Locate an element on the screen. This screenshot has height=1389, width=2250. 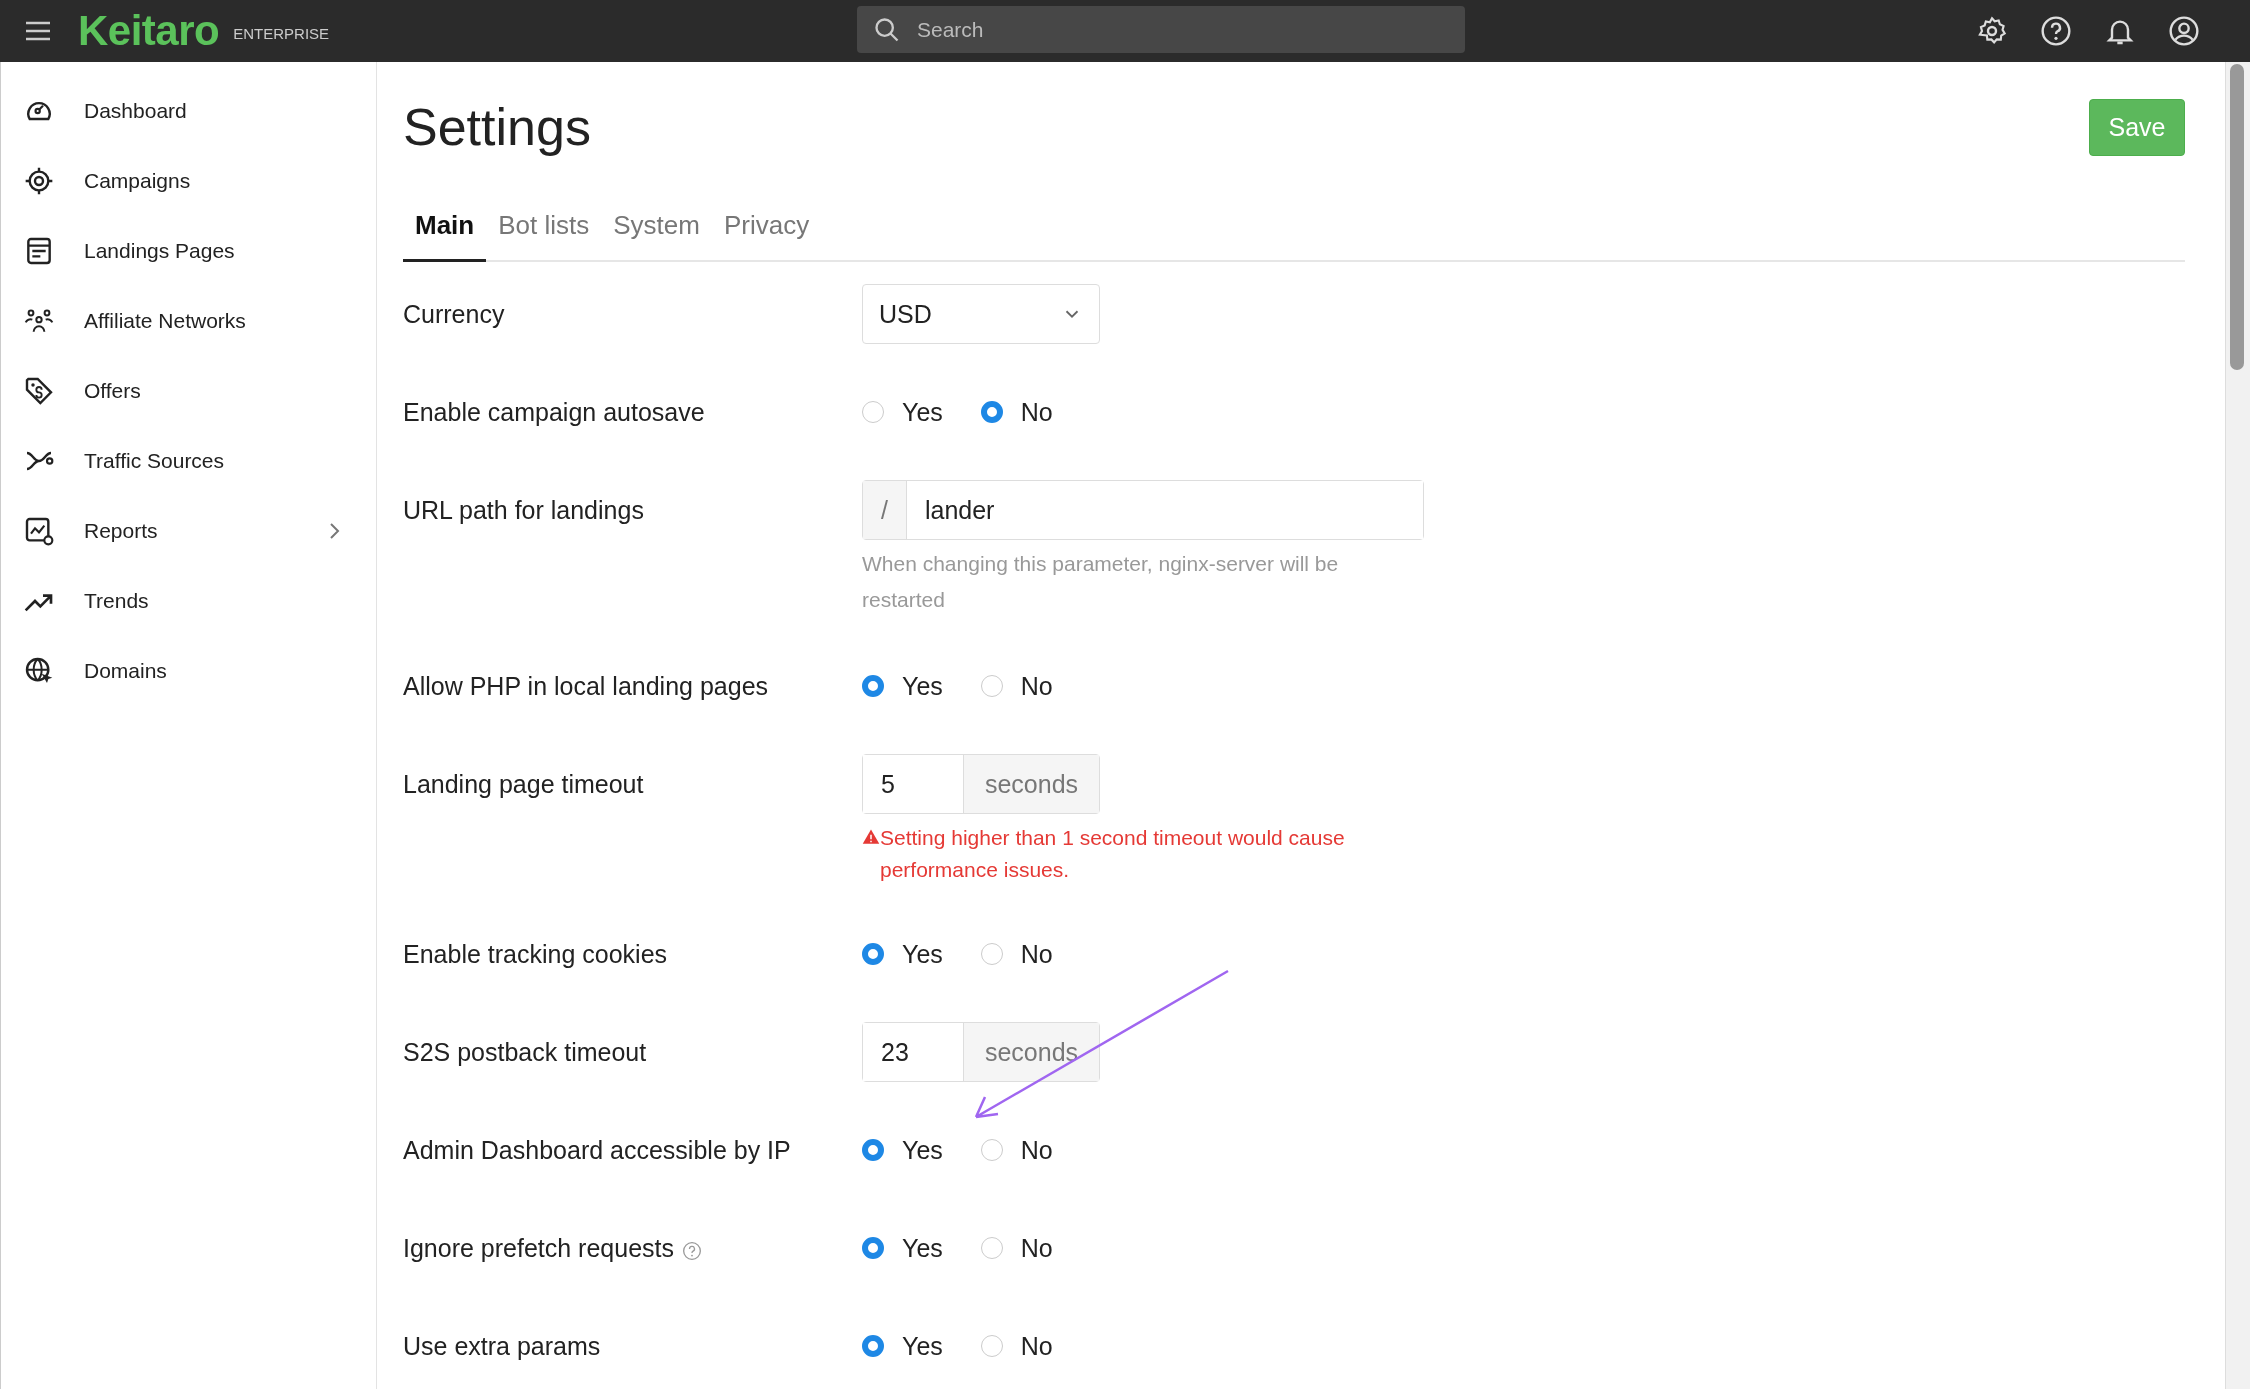
tab: System is located at coordinates (656, 227).